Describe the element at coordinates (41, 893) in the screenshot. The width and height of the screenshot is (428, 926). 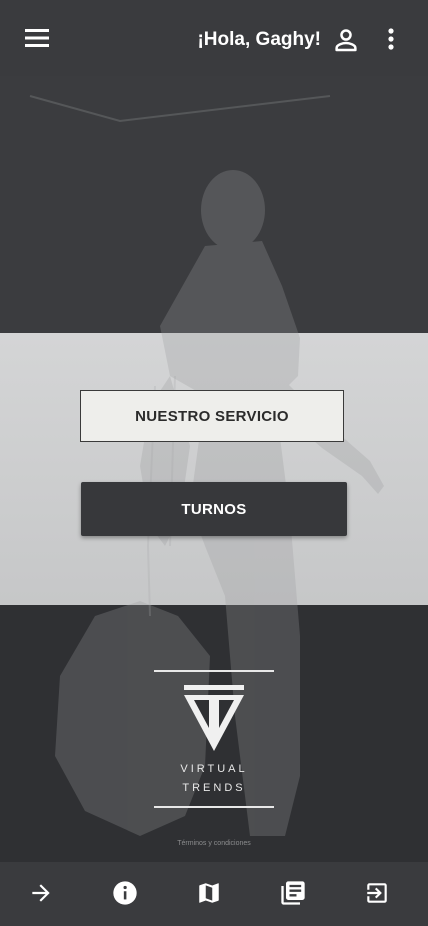
I see `arrow-forward-icon` at that location.